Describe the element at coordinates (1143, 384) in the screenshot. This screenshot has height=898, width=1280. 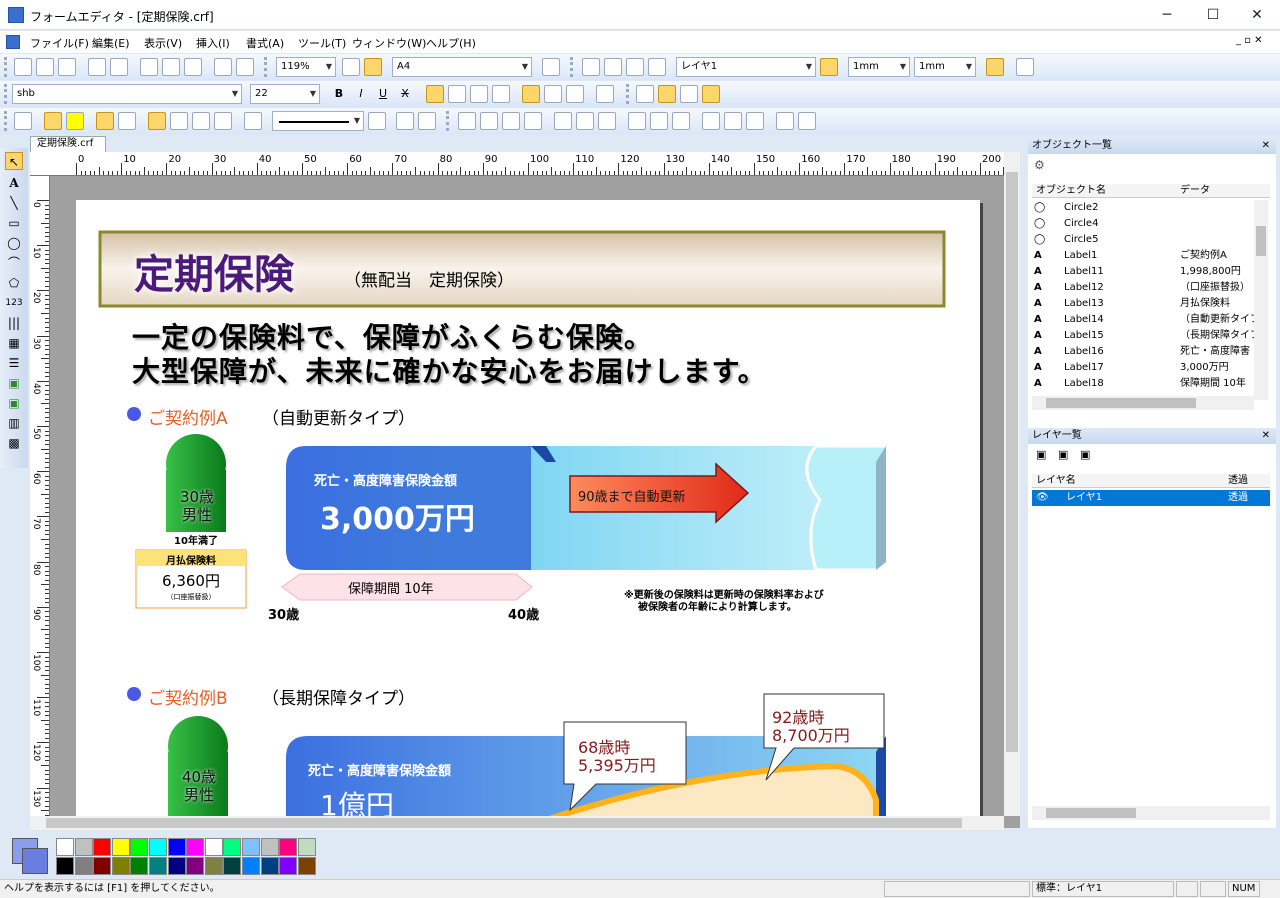
I see `object-row: A Label18 保障期間 10年` at that location.